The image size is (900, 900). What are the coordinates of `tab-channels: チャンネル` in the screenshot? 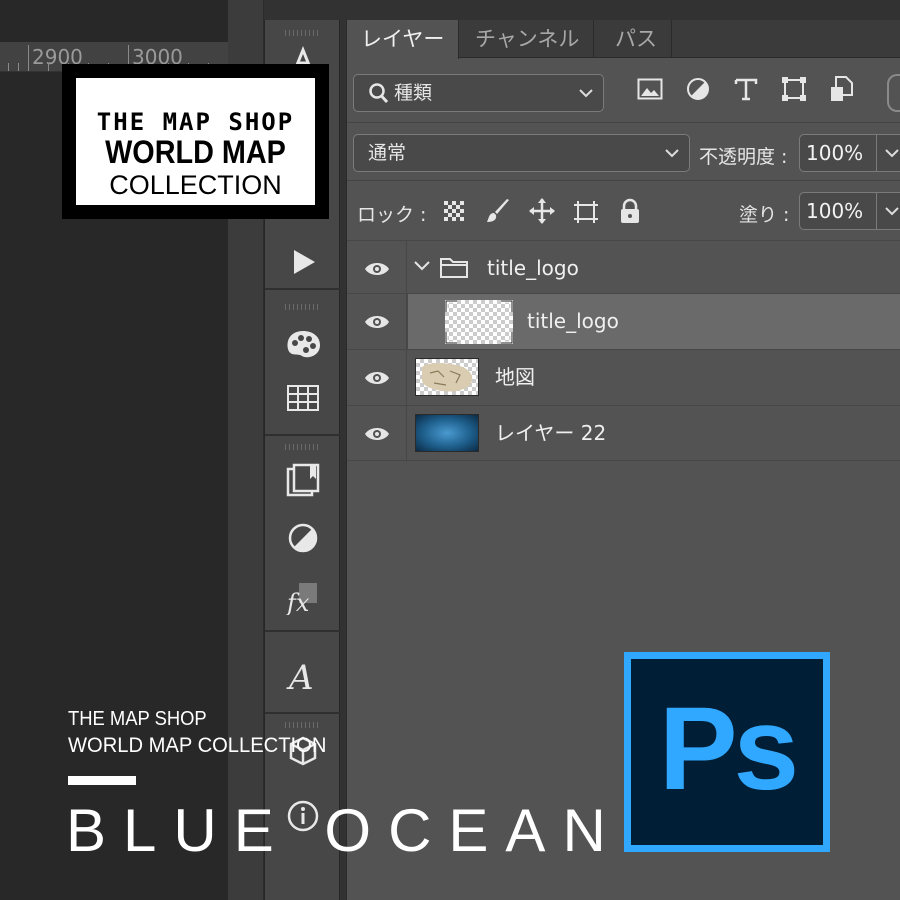 It's located at (528, 39).